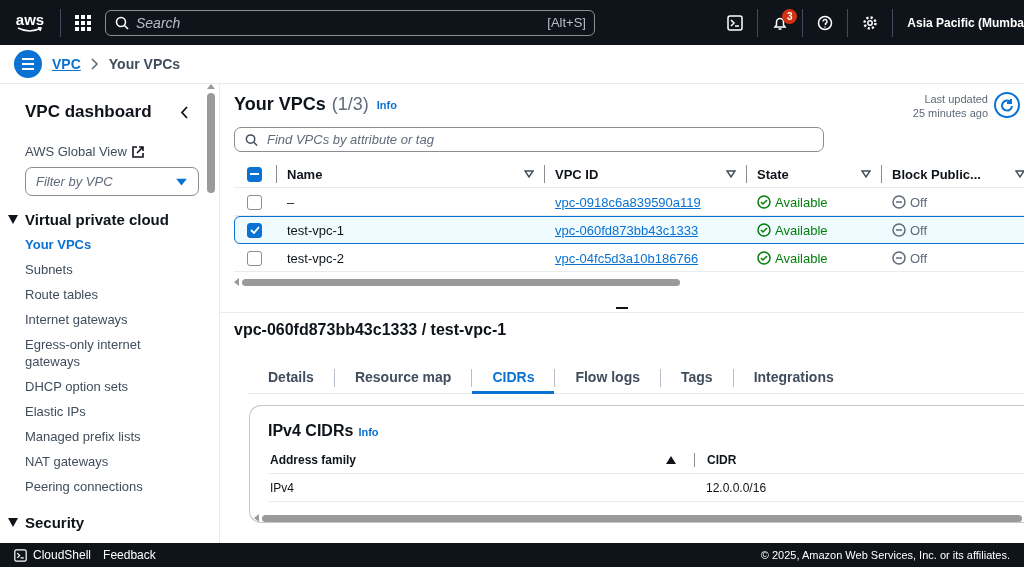 Image resolution: width=1024 pixels, height=567 pixels. Describe the element at coordinates (282, 487) in the screenshot. I see `table-cell-text: IPv4` at that location.